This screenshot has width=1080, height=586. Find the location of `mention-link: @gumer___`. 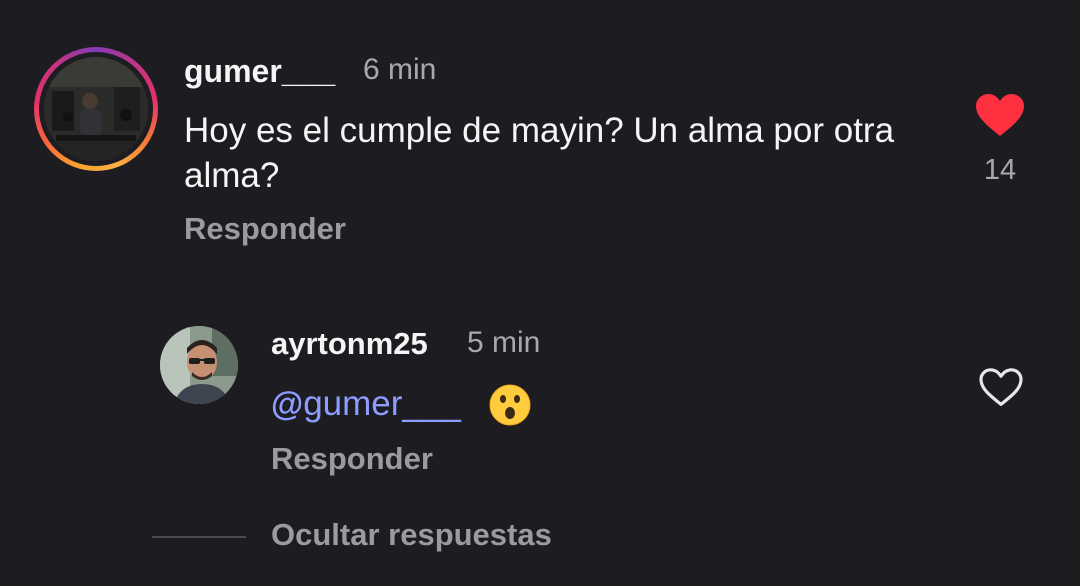

mention-link: @gumer___ is located at coordinates (366, 404).